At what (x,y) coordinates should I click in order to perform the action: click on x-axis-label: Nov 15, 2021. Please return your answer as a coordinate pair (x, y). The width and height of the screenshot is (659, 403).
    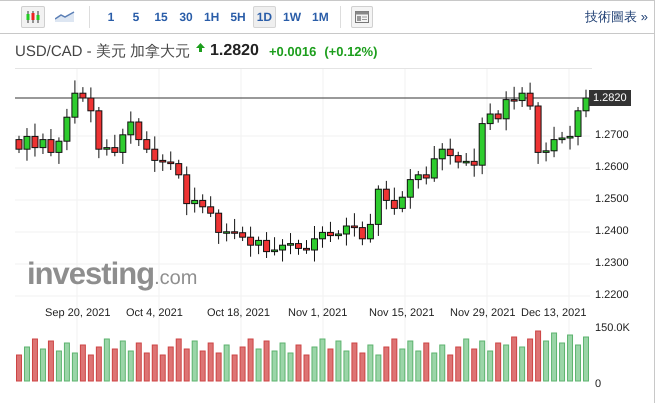
    Looking at the image, I should click on (401, 313).